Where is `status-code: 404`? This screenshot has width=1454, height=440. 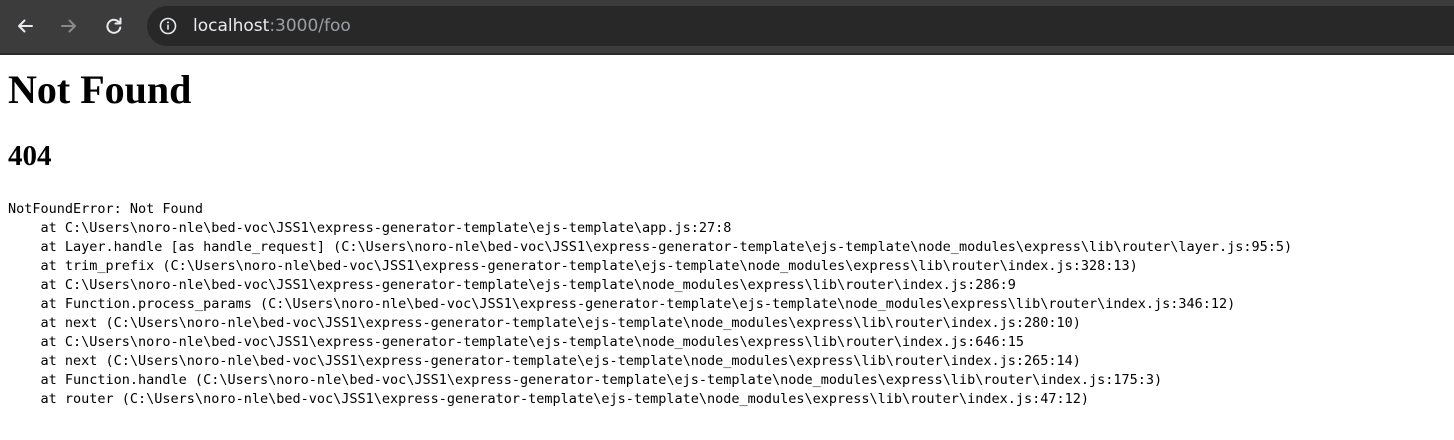
status-code: 404 is located at coordinates (30, 156).